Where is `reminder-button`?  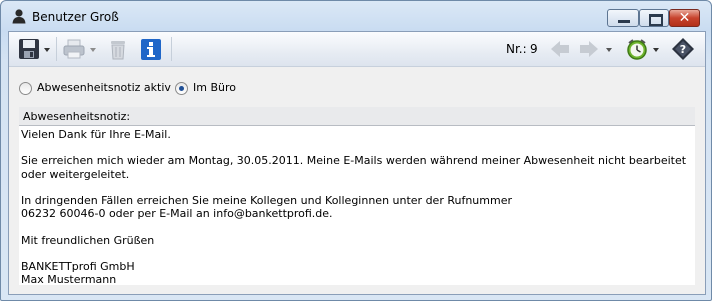 reminder-button is located at coordinates (637, 49).